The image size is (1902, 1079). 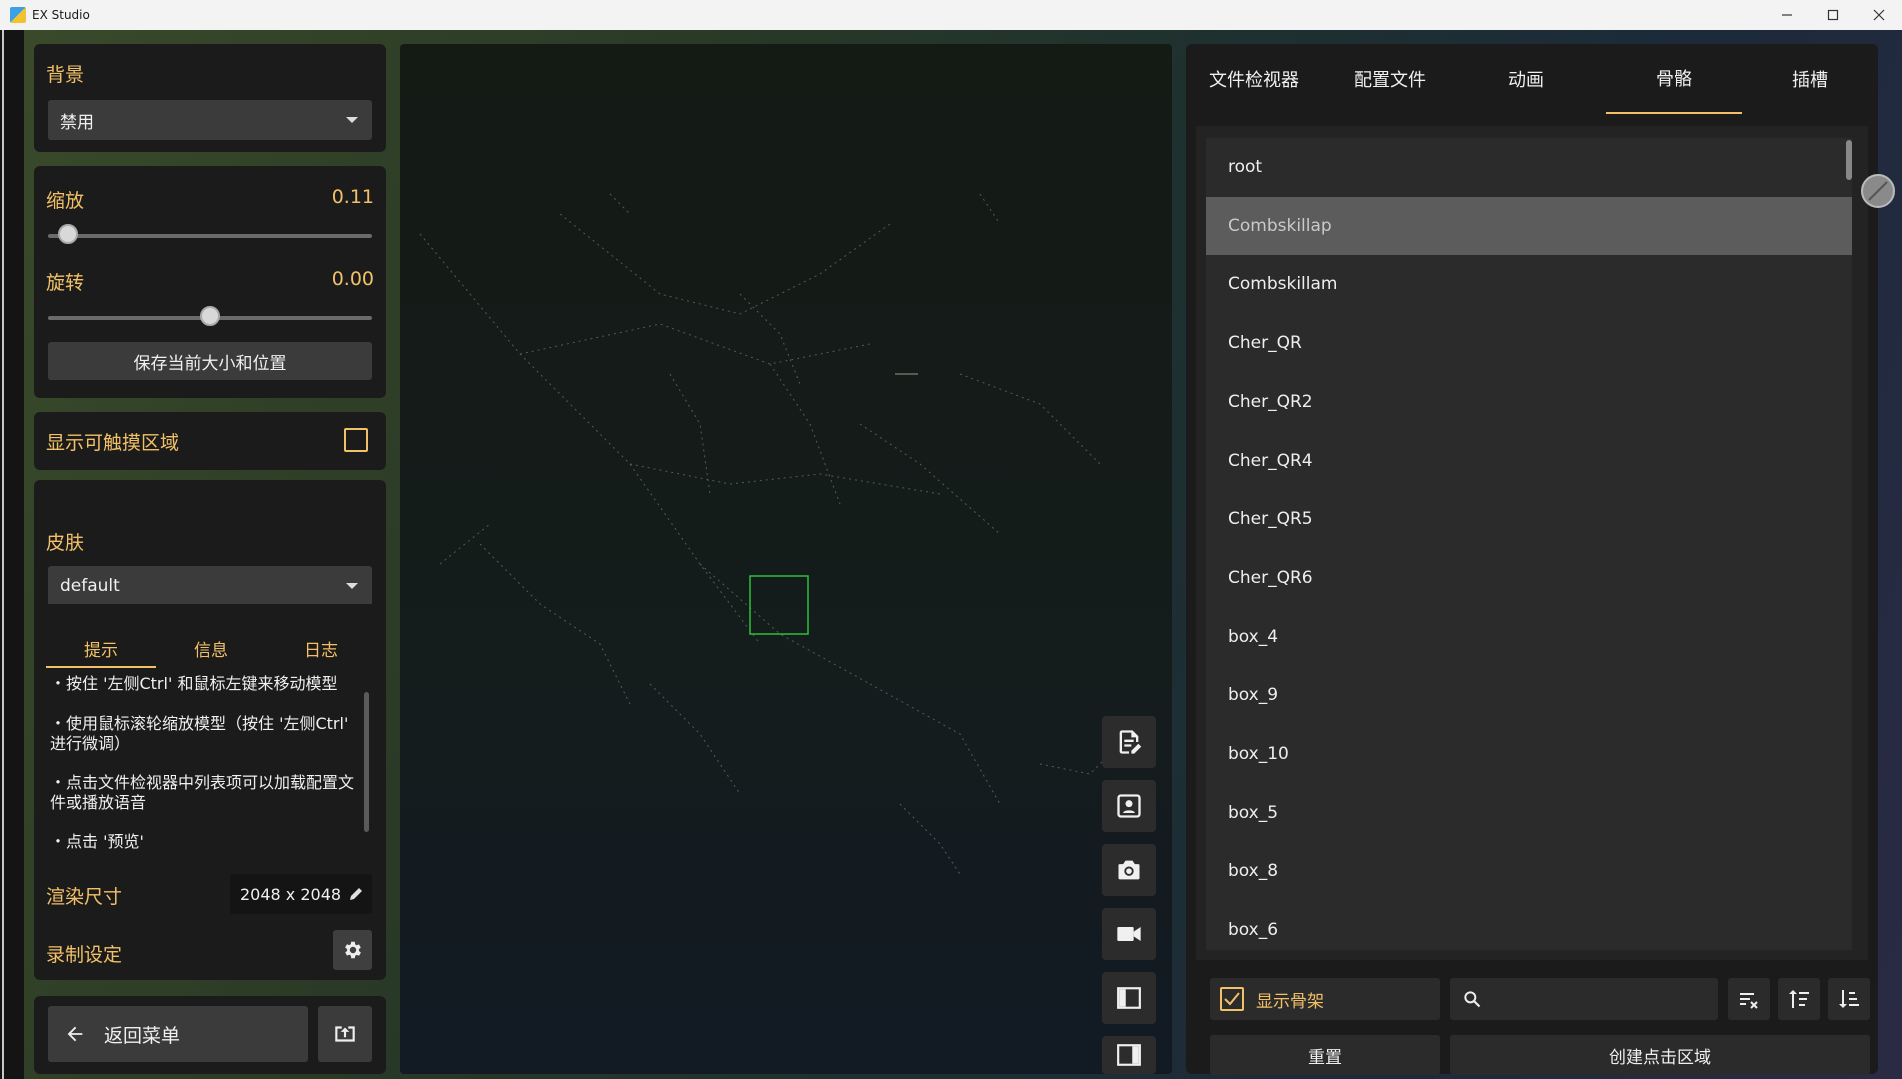 I want to click on close-button, so click(x=1879, y=15).